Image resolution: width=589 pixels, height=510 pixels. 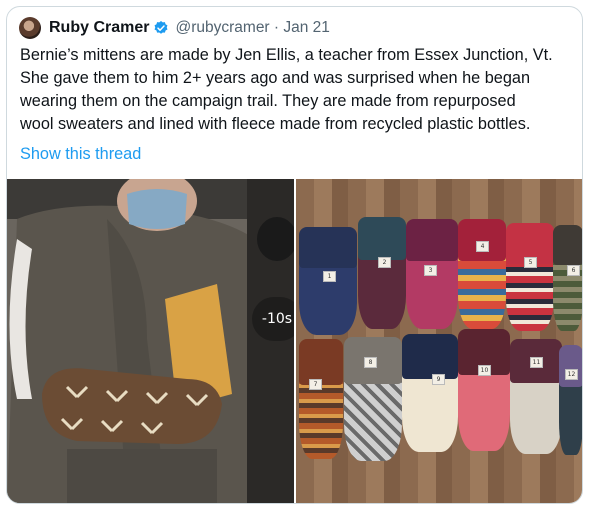 What do you see at coordinates (384, 262) in the screenshot?
I see `mitten-tag: 2` at bounding box center [384, 262].